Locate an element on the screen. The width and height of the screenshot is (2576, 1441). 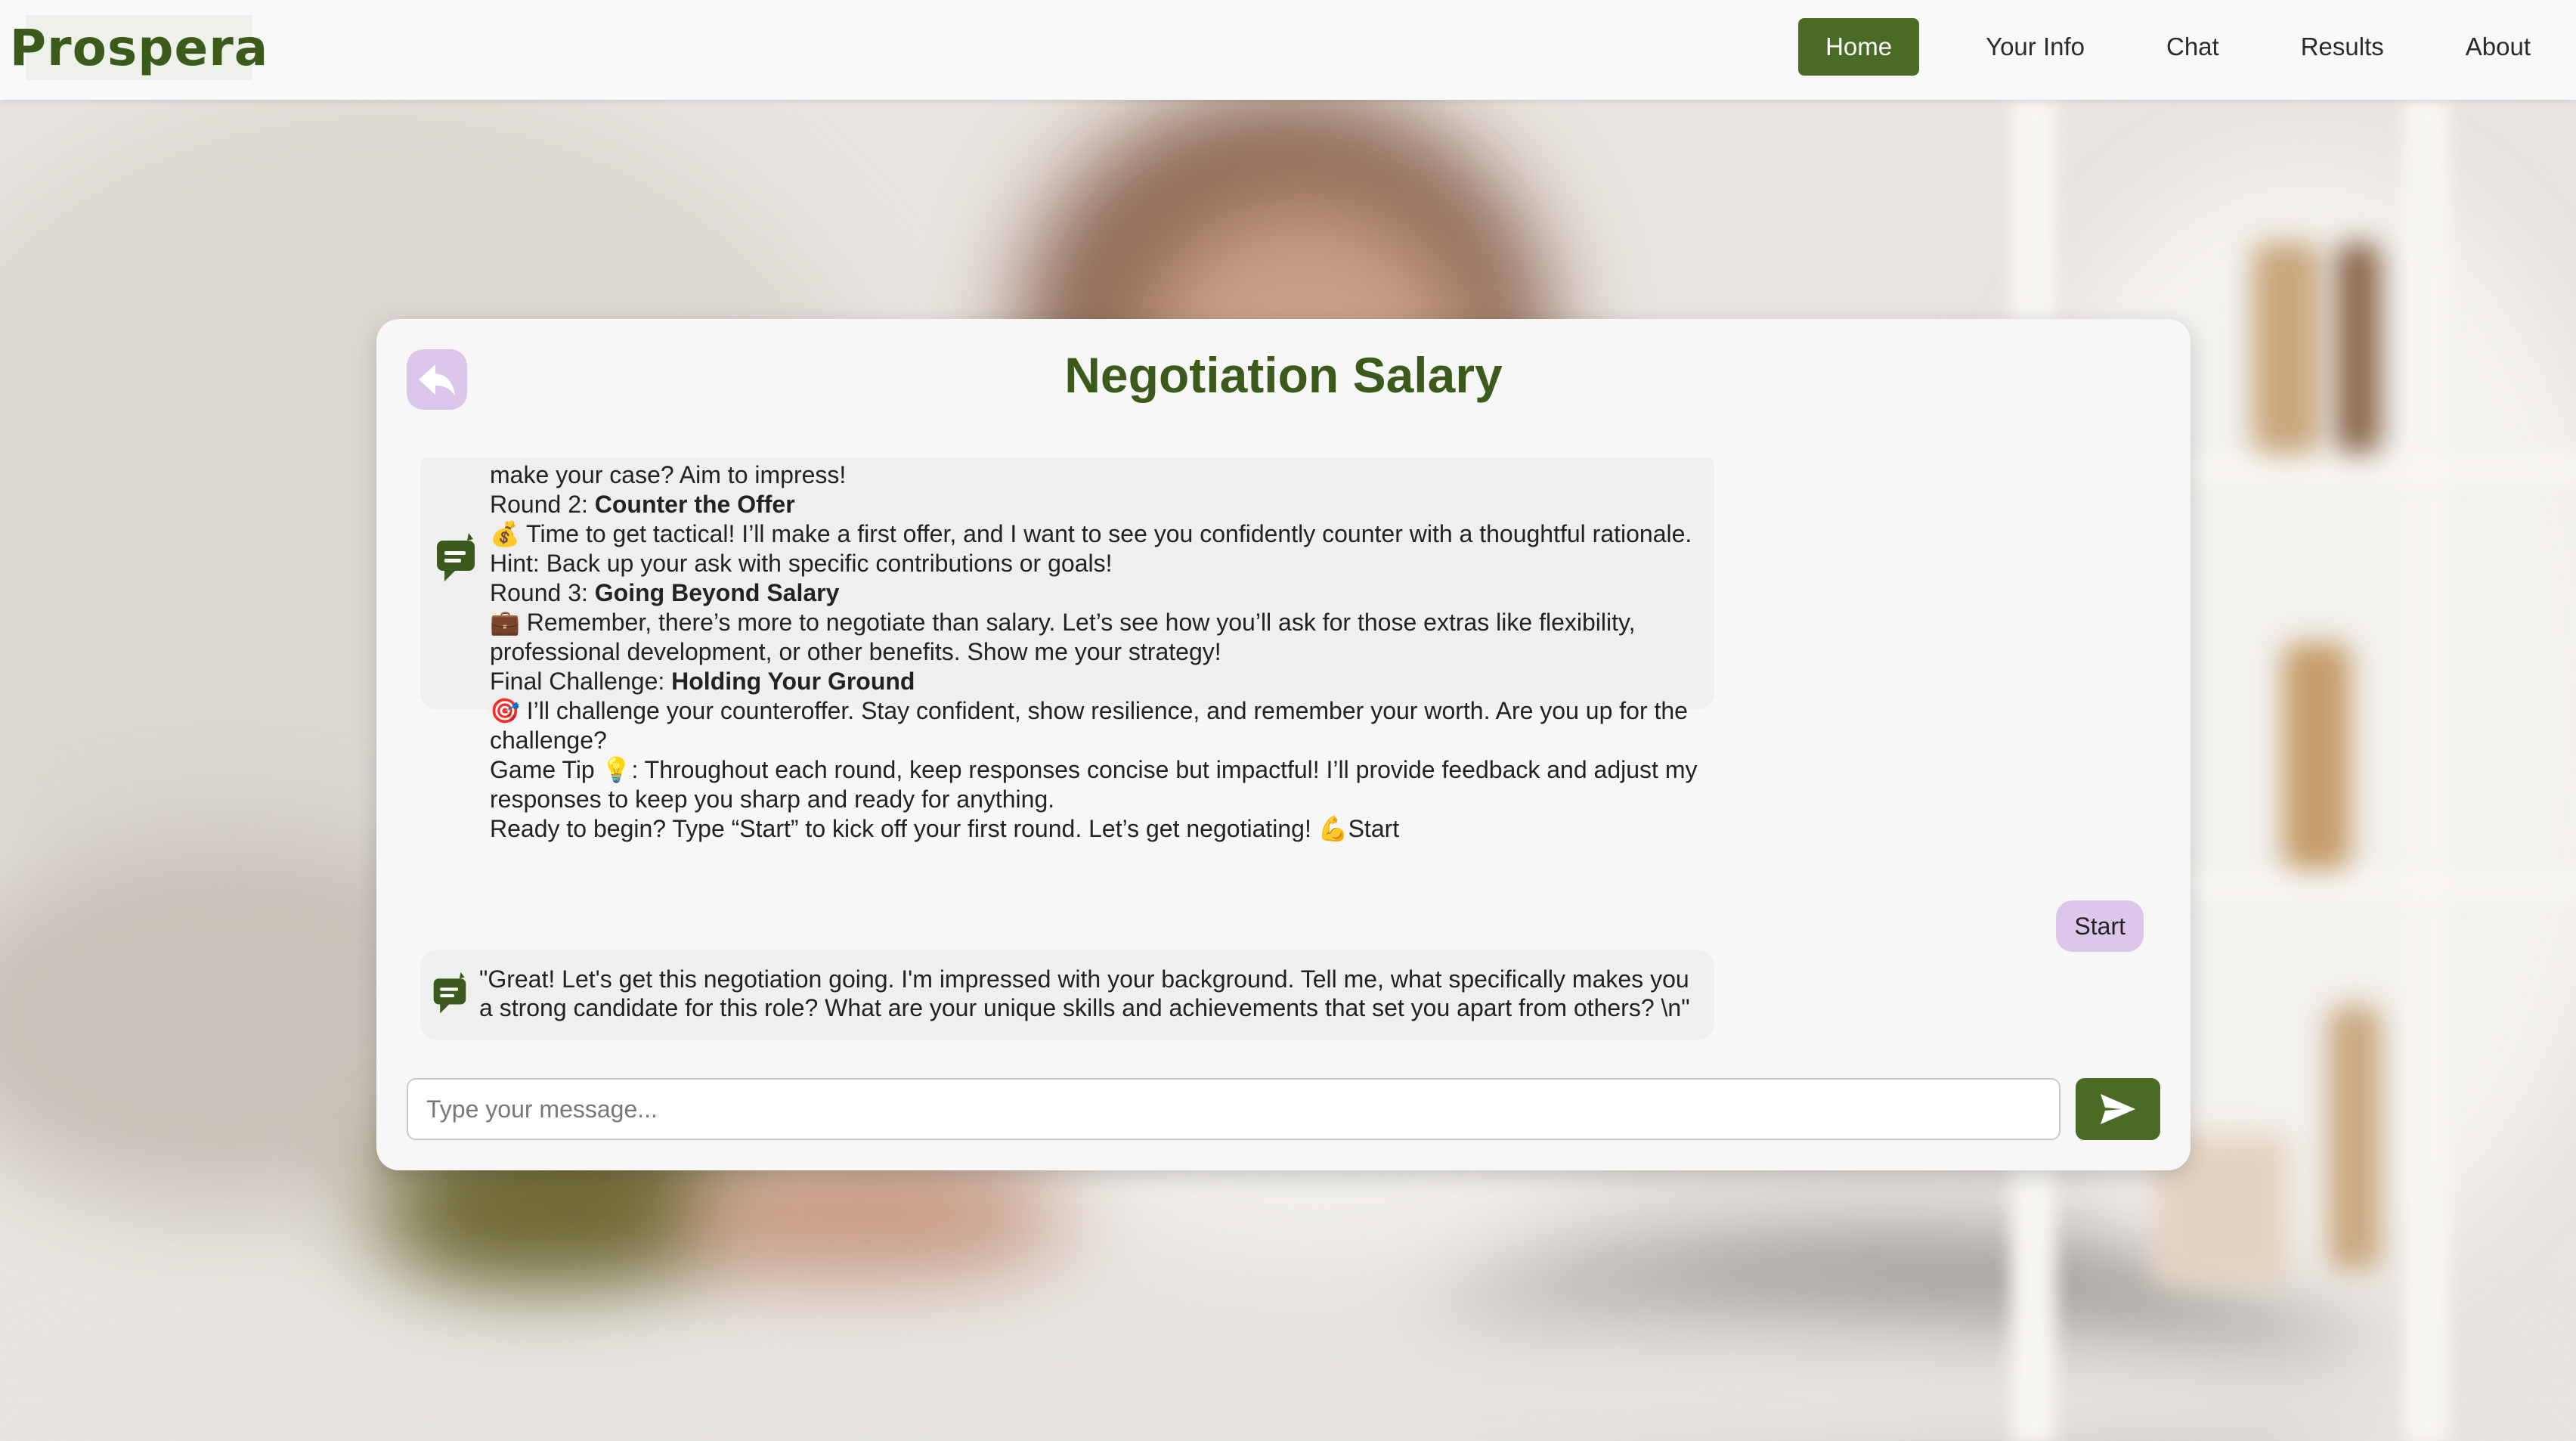
message-input is located at coordinates (1233, 1109).